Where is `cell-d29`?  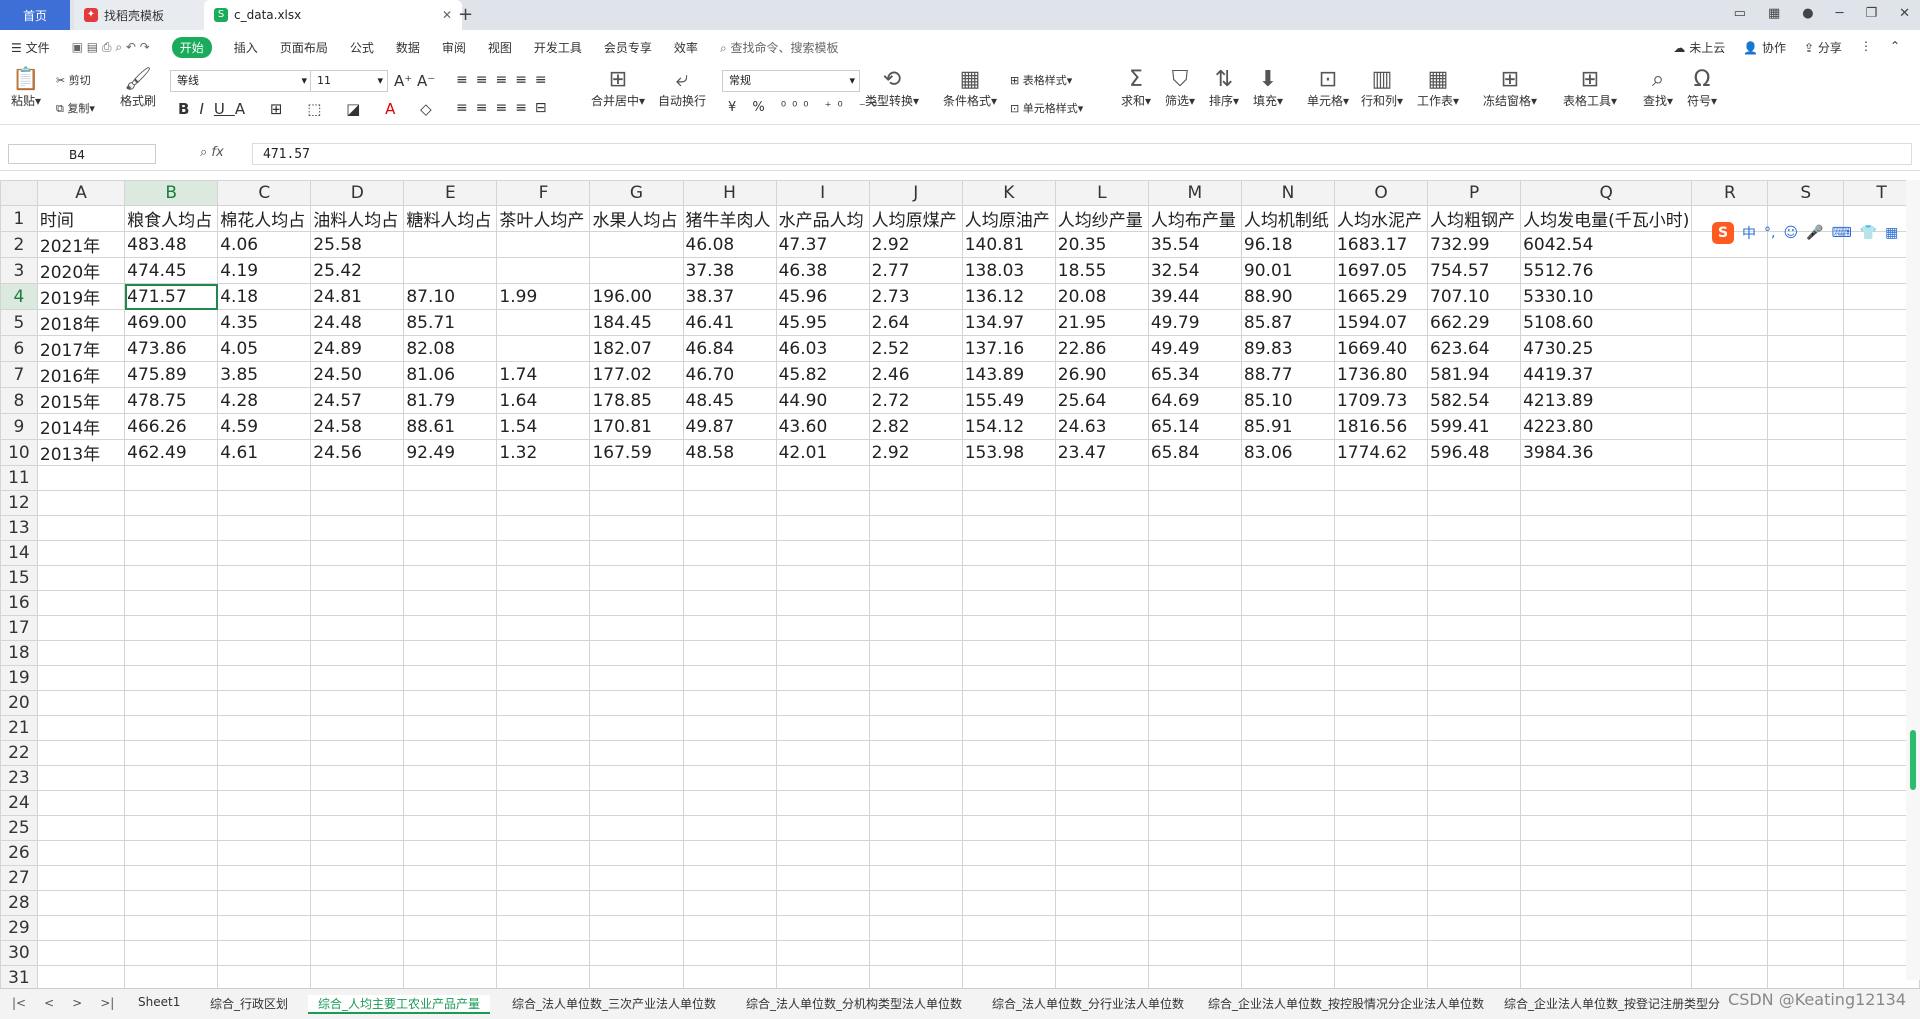 cell-d29 is located at coordinates (357, 928).